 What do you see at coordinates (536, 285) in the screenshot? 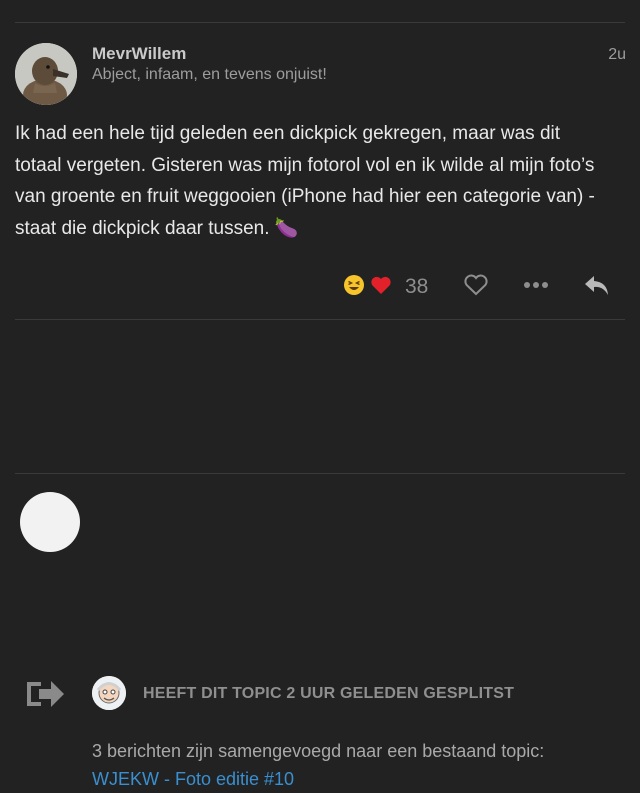
I see `ellipsis-icon` at bounding box center [536, 285].